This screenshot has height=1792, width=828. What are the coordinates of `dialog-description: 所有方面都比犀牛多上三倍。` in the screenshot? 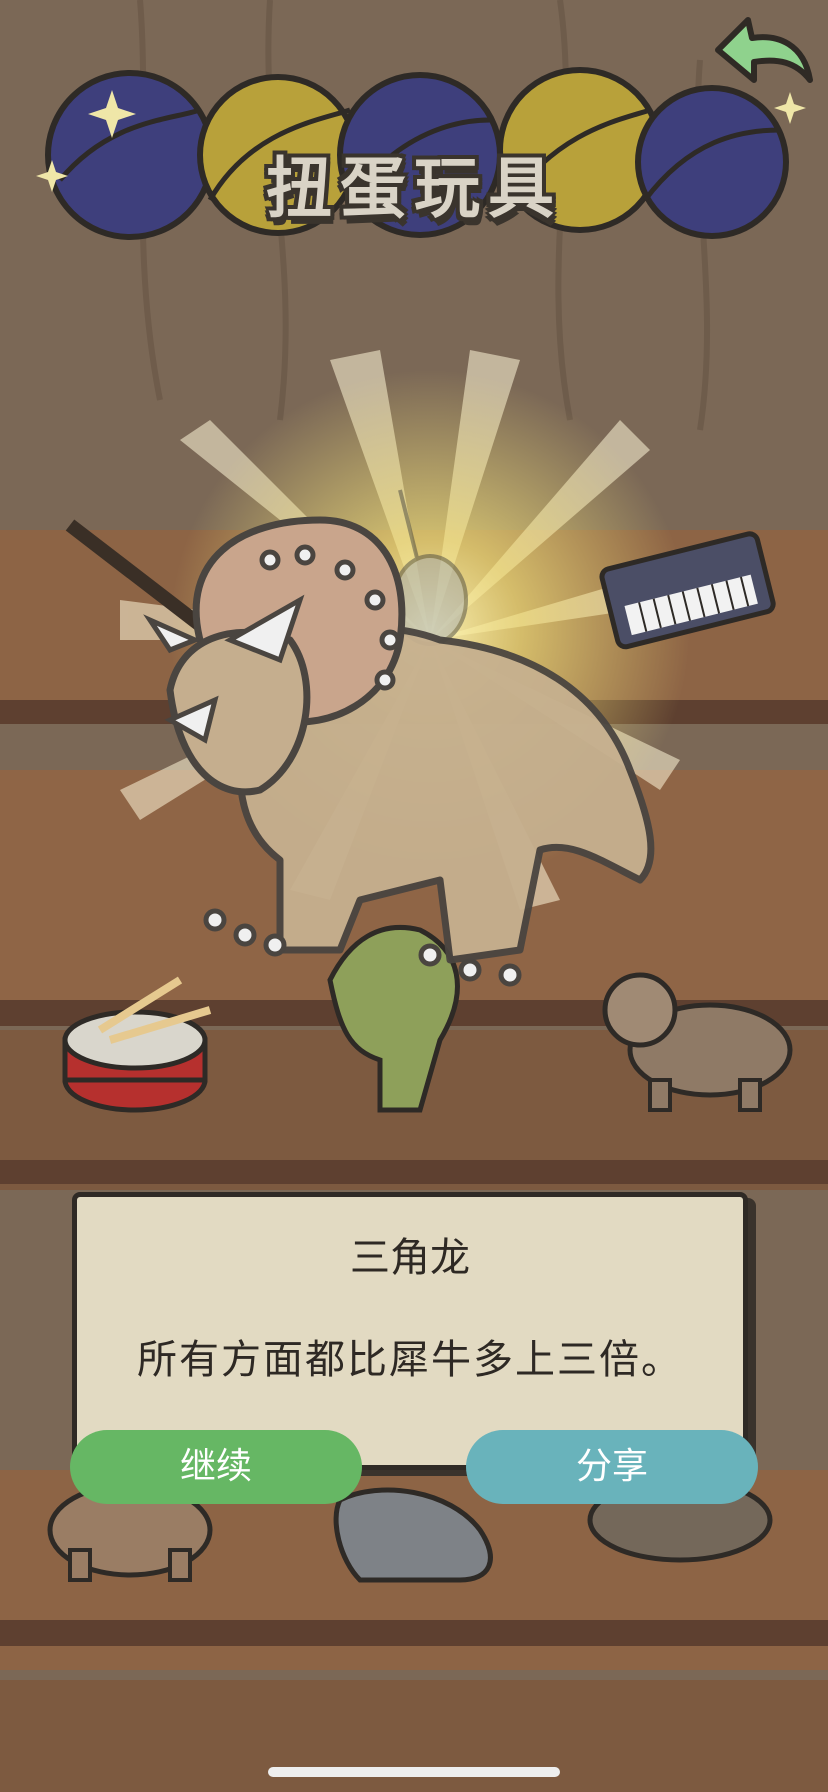 It's located at (410, 1360).